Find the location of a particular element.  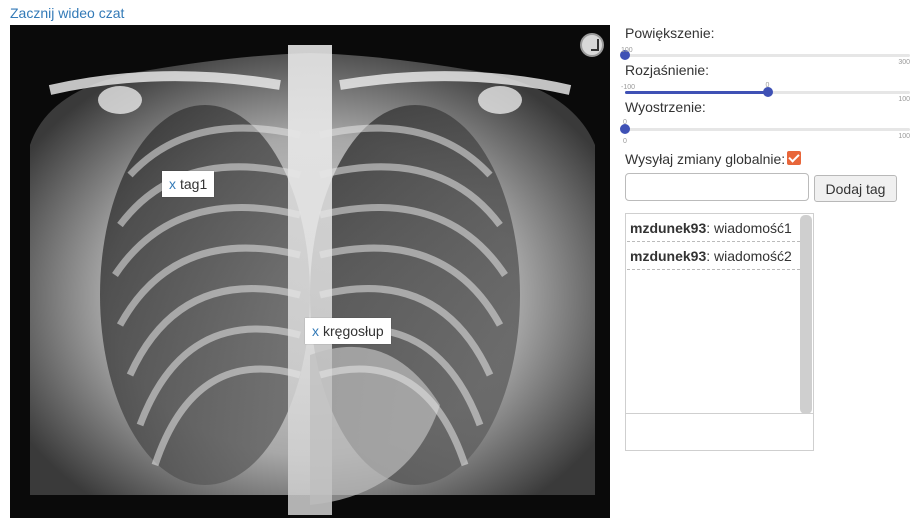

brightness-value-tick: 0 is located at coordinates (767, 85).